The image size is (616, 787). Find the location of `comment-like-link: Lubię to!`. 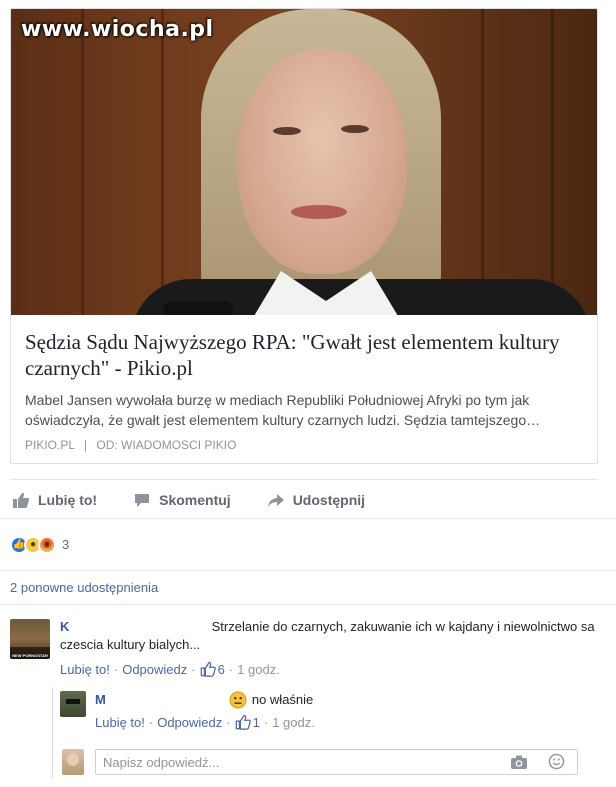

comment-like-link: Lubię to! is located at coordinates (85, 669).